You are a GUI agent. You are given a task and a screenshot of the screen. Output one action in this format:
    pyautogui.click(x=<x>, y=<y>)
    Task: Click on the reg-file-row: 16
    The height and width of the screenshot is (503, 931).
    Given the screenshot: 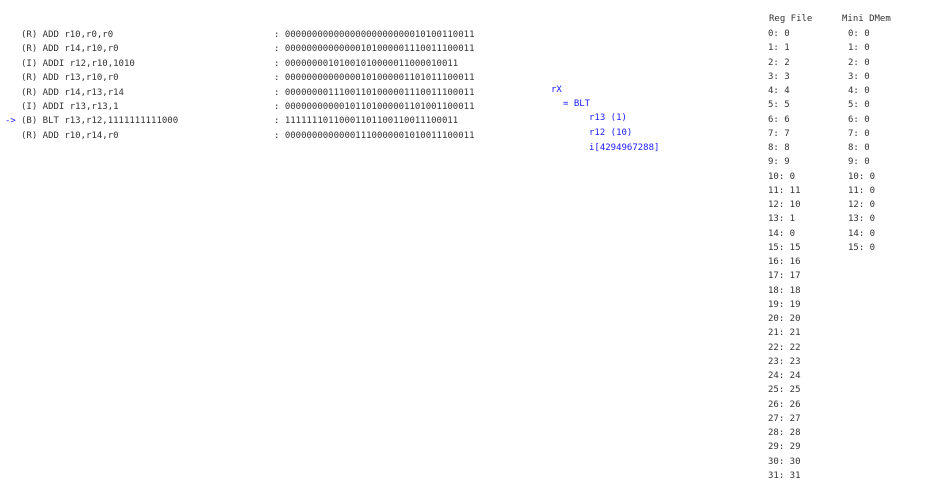 What is the action you would take?
    pyautogui.click(x=784, y=262)
    